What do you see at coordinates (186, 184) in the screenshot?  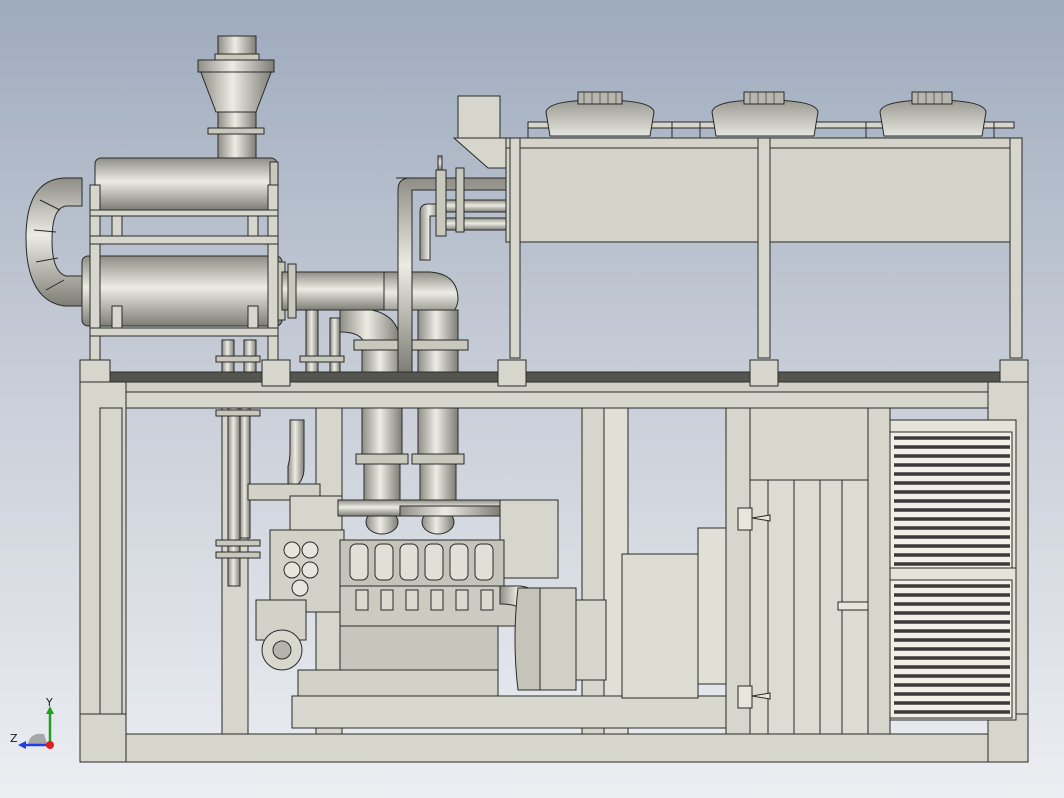 I see `upper-silencer` at bounding box center [186, 184].